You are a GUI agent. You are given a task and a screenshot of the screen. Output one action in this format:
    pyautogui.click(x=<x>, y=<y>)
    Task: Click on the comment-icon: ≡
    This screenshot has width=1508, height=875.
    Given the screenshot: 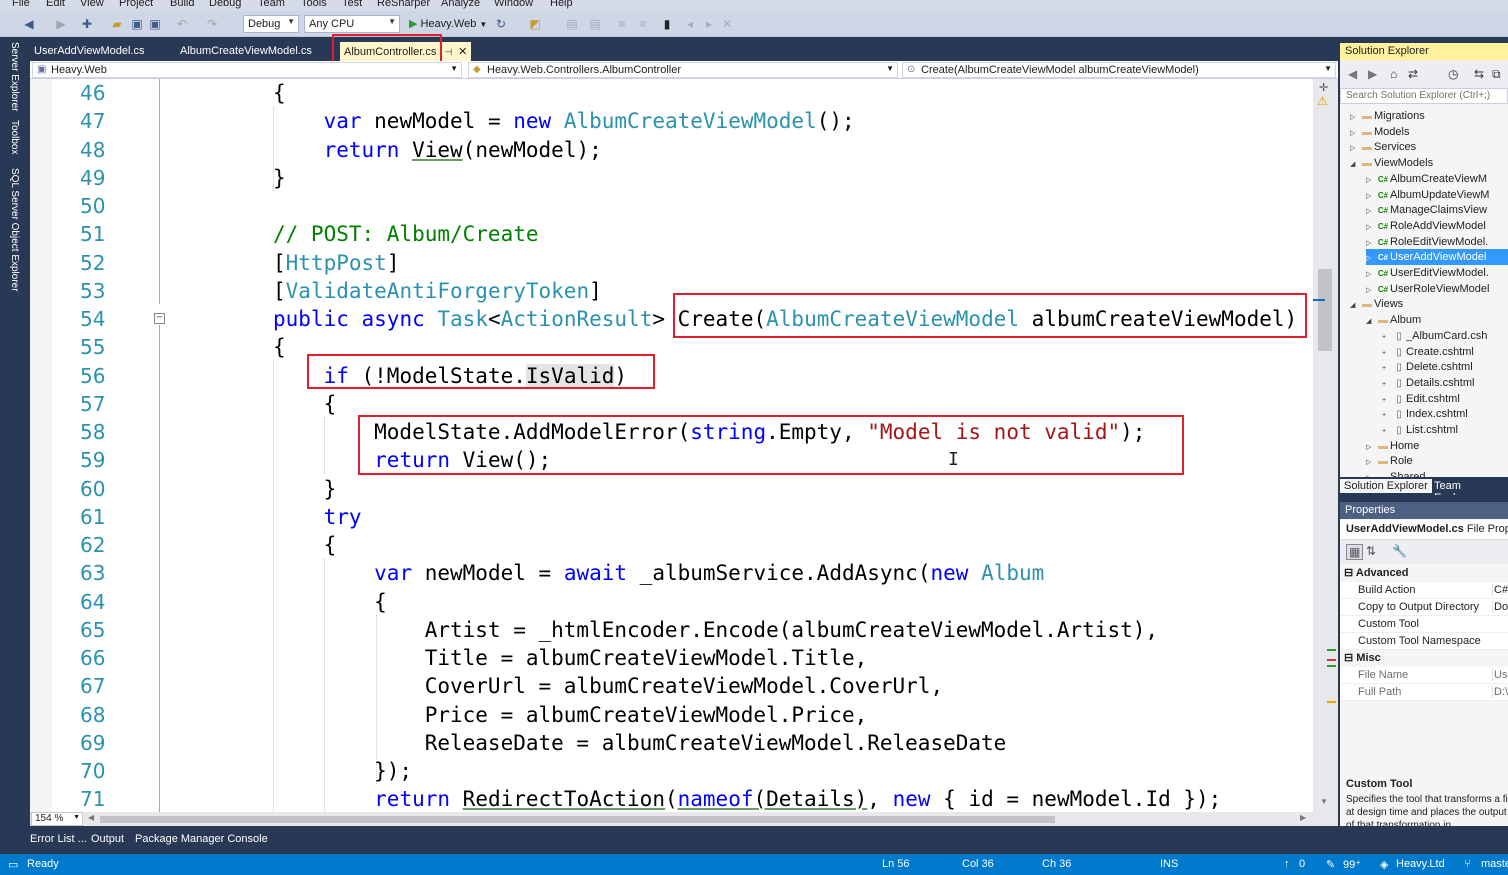 What is the action you would take?
    pyautogui.click(x=622, y=24)
    